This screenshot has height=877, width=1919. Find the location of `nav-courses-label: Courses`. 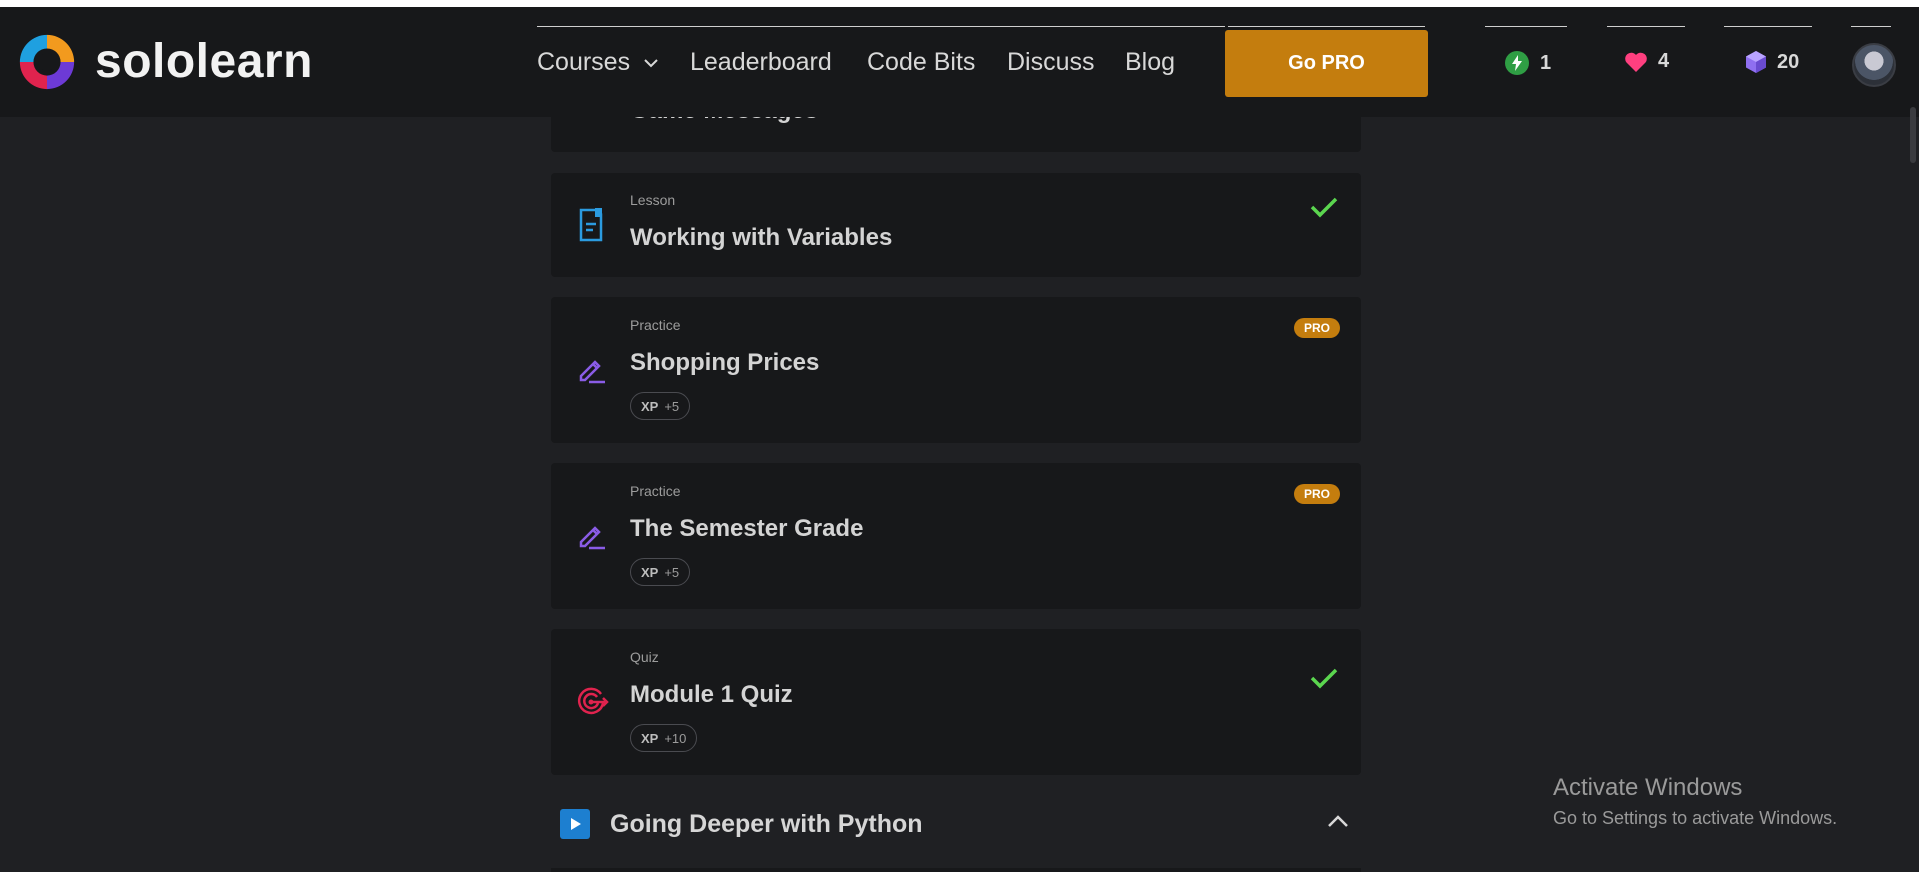

nav-courses-label: Courses is located at coordinates (584, 62).